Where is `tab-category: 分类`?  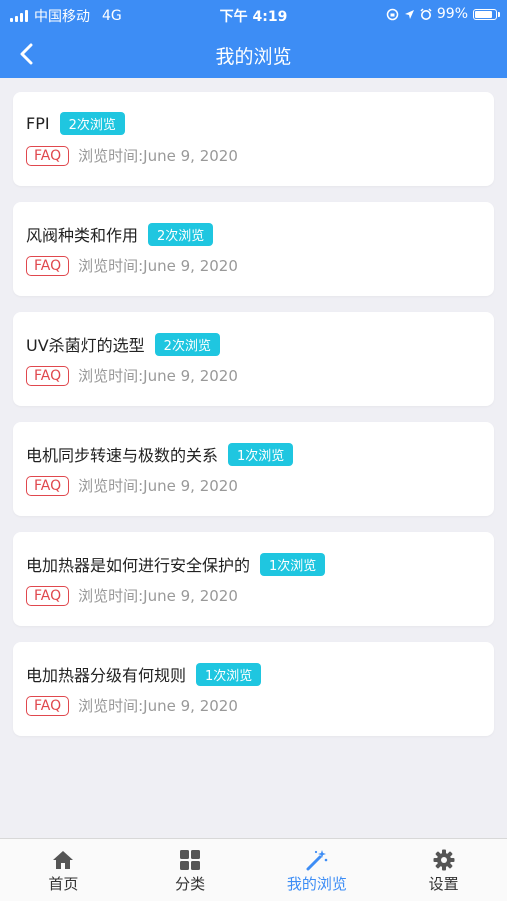
tab-category: 分类 is located at coordinates (190, 870).